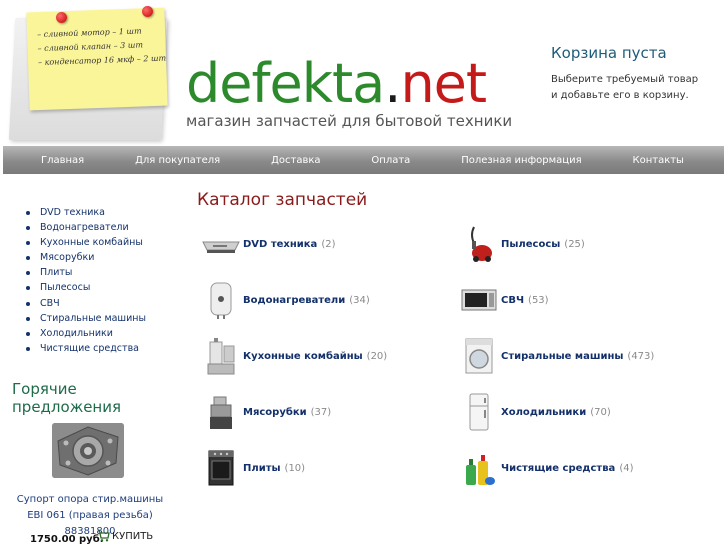  I want to click on stove-icon, so click(221, 468).